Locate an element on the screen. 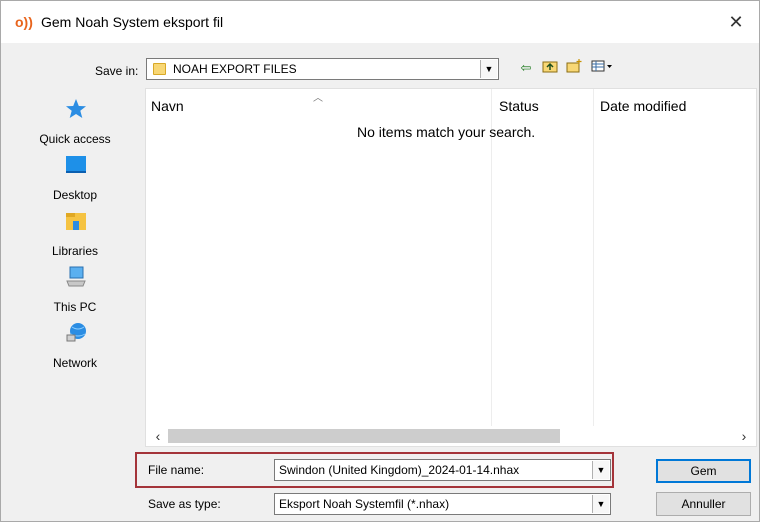  star-icon is located at coordinates (76, 109).